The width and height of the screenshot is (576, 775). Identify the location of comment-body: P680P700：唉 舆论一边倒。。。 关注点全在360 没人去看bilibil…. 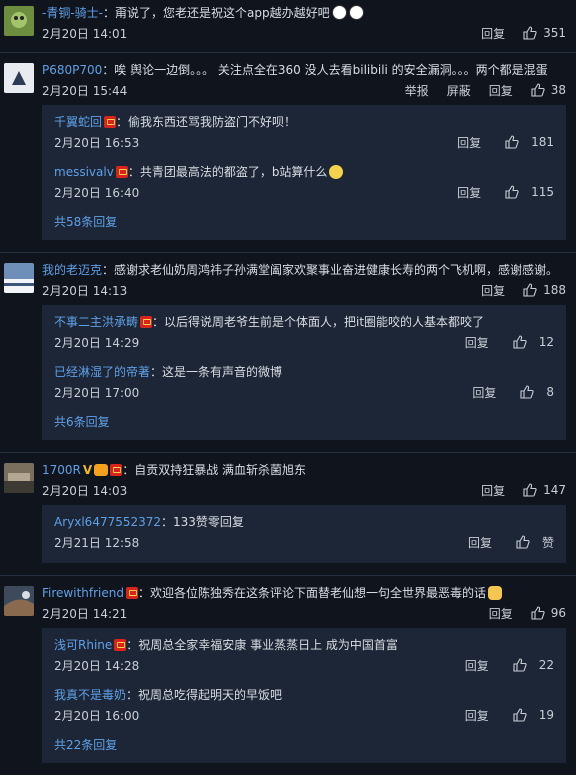
(304, 70).